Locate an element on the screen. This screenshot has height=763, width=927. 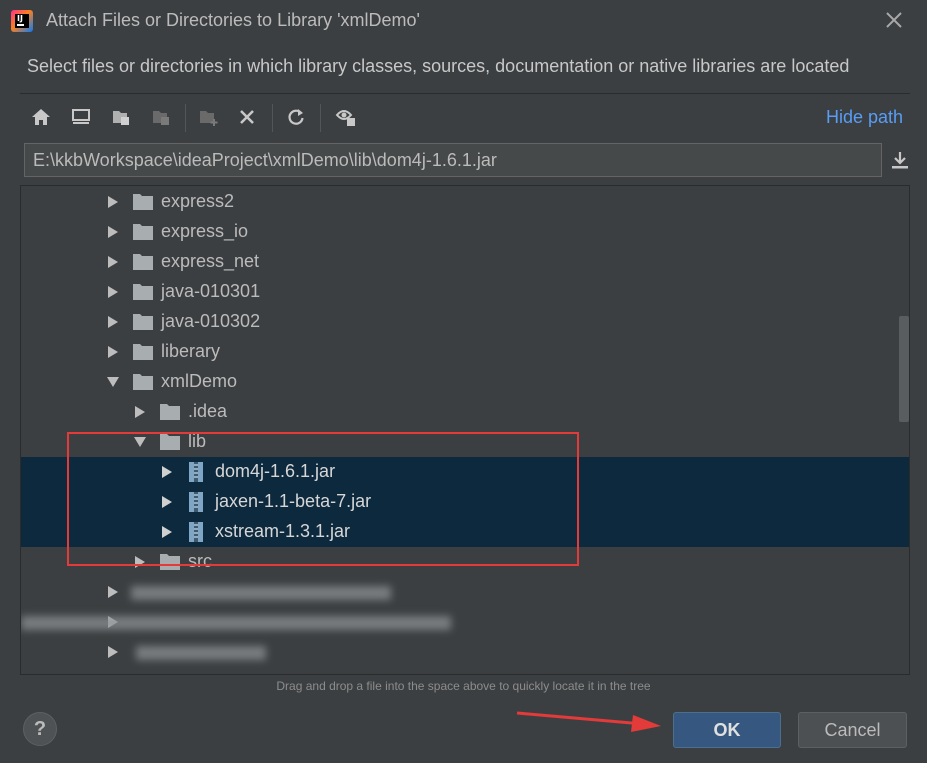
cancel-button: Cancel is located at coordinates (852, 730).